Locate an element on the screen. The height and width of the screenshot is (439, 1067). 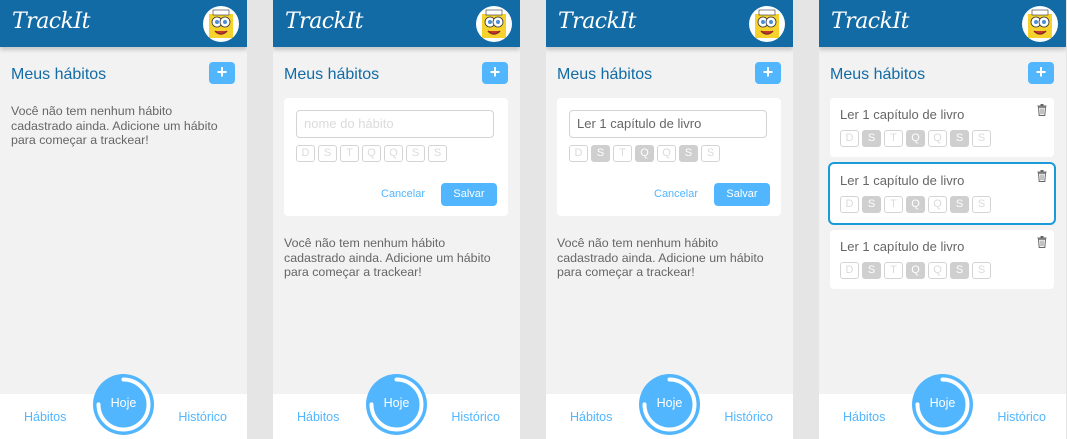
habit-name-input: Ler 1 capítulo de livro is located at coordinates (668, 124).